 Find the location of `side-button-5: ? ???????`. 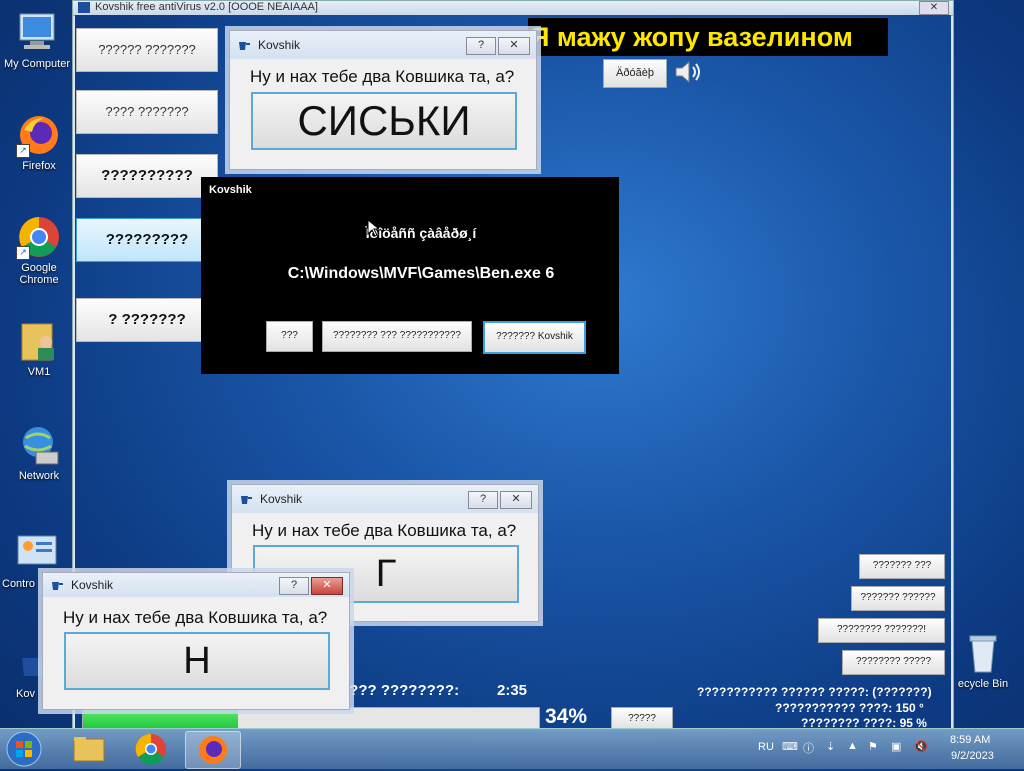

side-button-5: ? ??????? is located at coordinates (147, 320).